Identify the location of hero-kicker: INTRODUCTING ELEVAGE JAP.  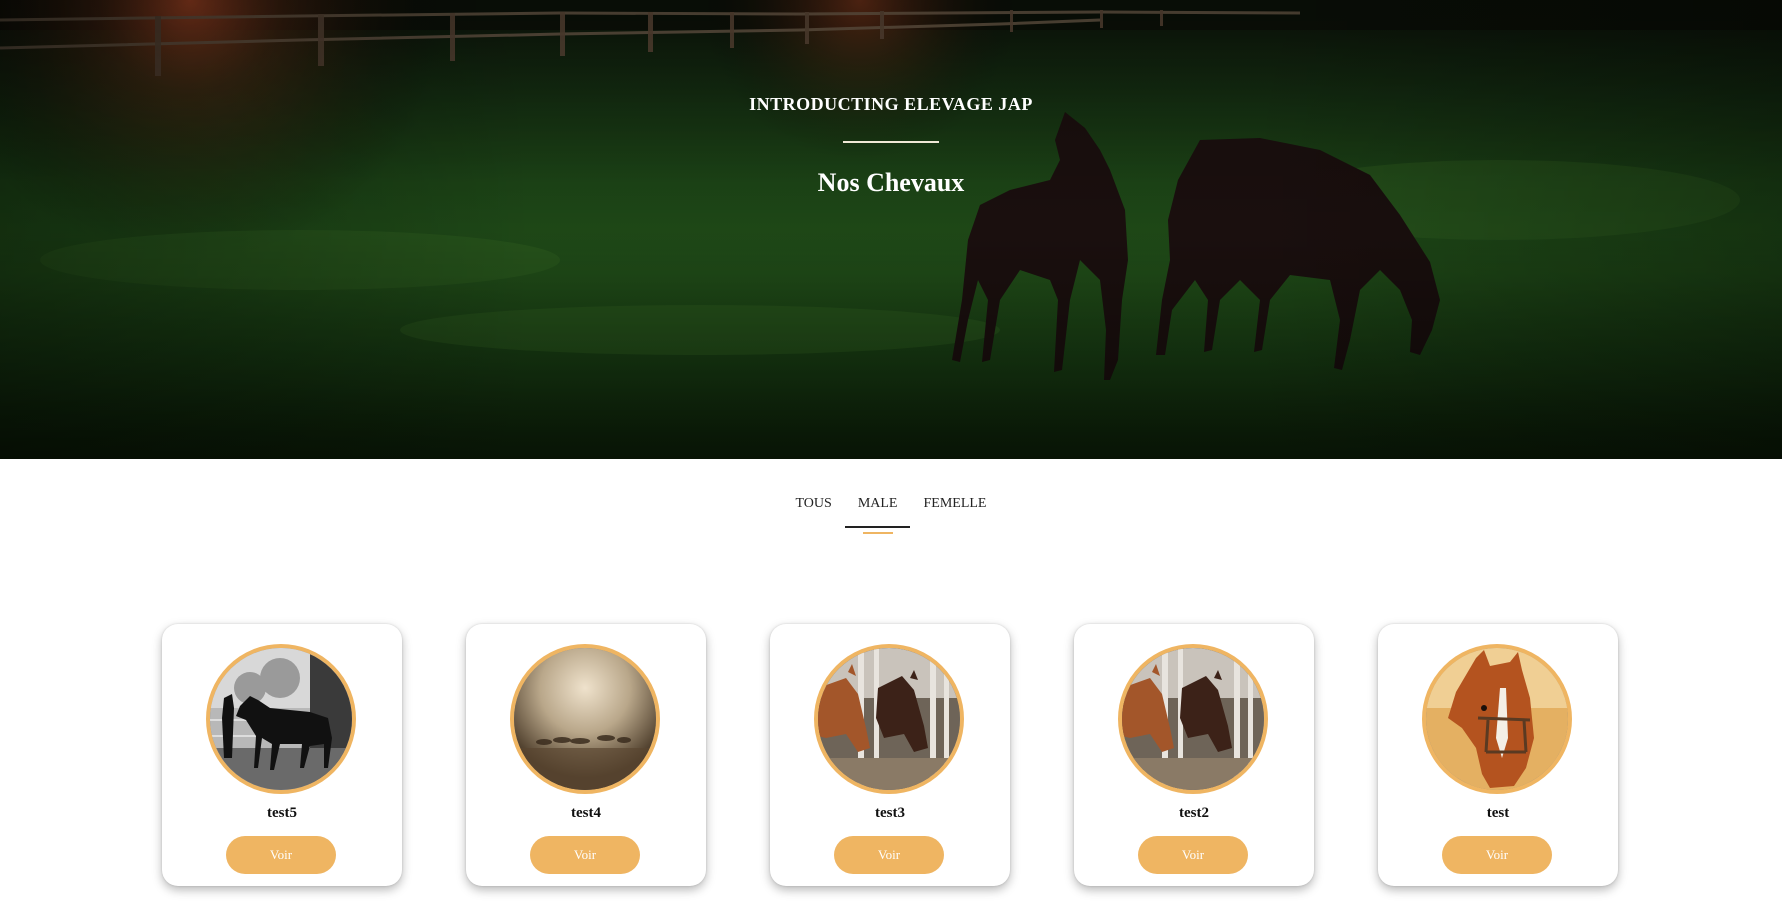
(891, 104).